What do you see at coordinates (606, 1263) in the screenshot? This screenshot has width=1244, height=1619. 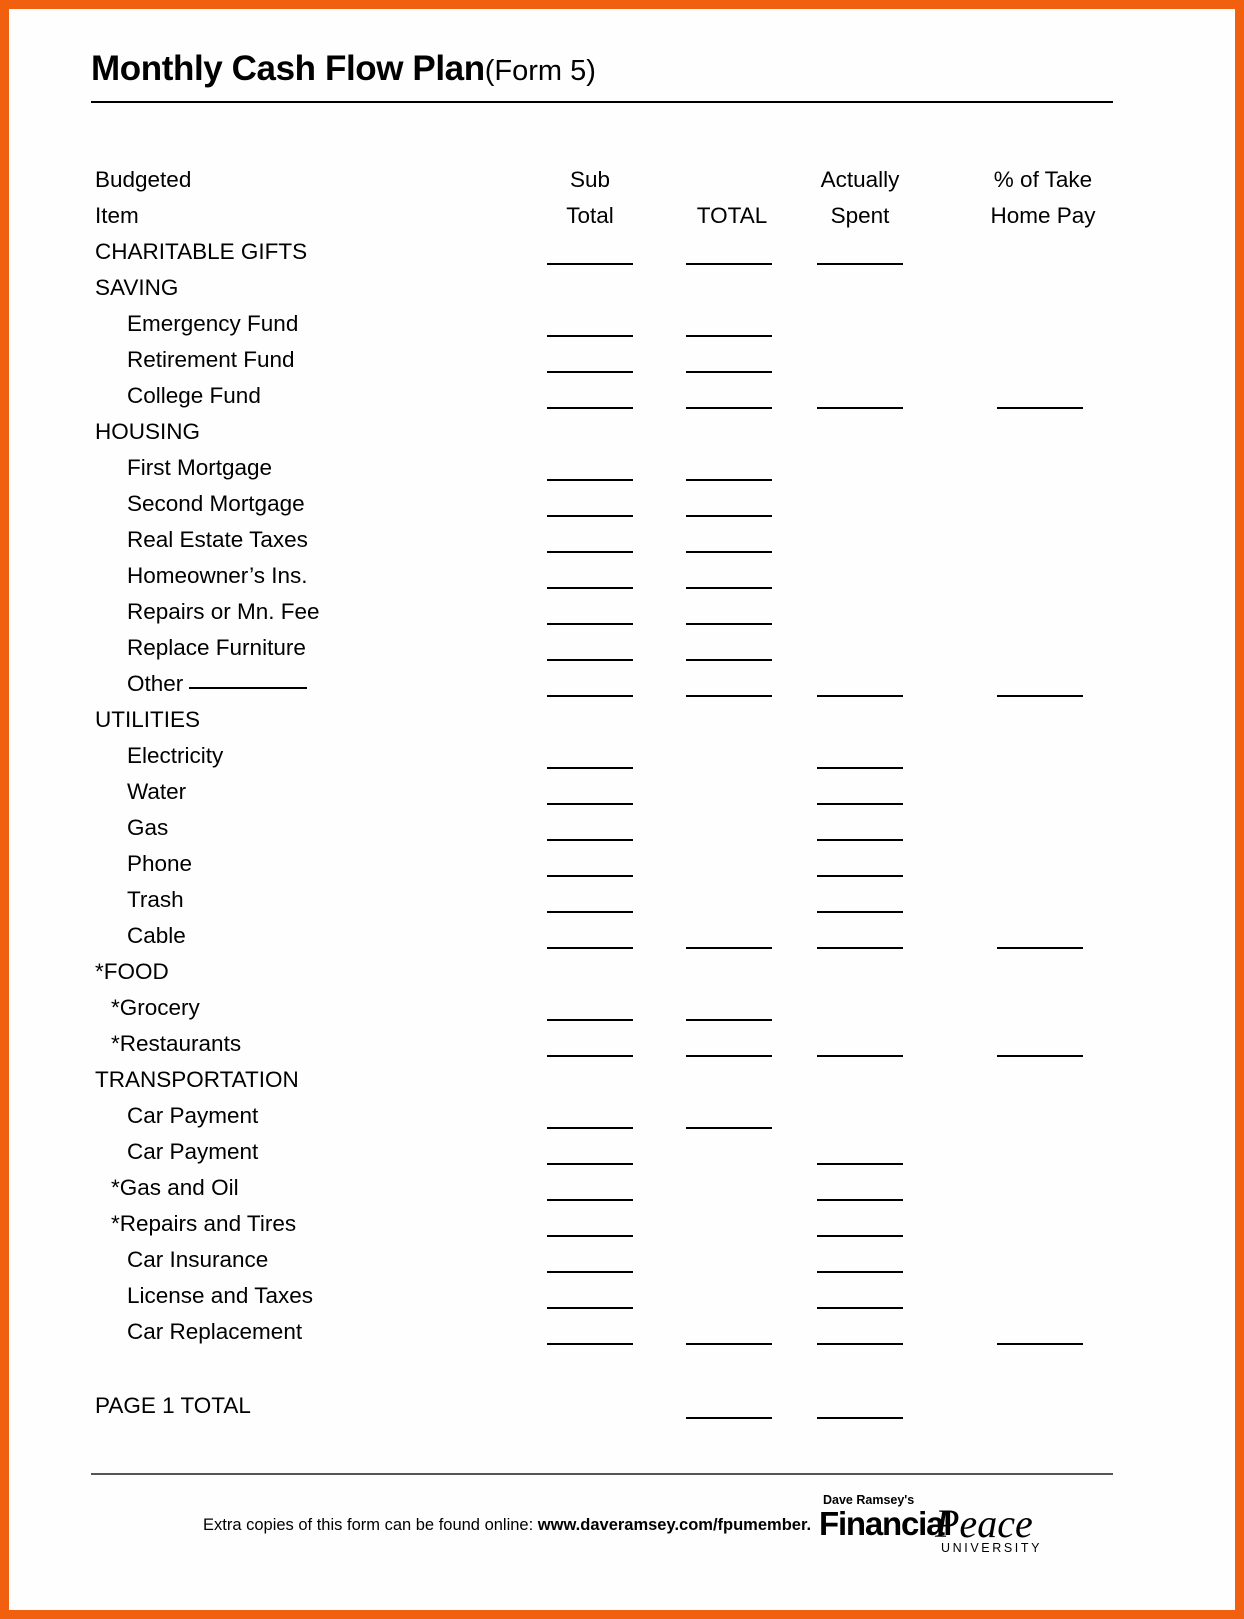 I see `table-row: Car Insurance` at bounding box center [606, 1263].